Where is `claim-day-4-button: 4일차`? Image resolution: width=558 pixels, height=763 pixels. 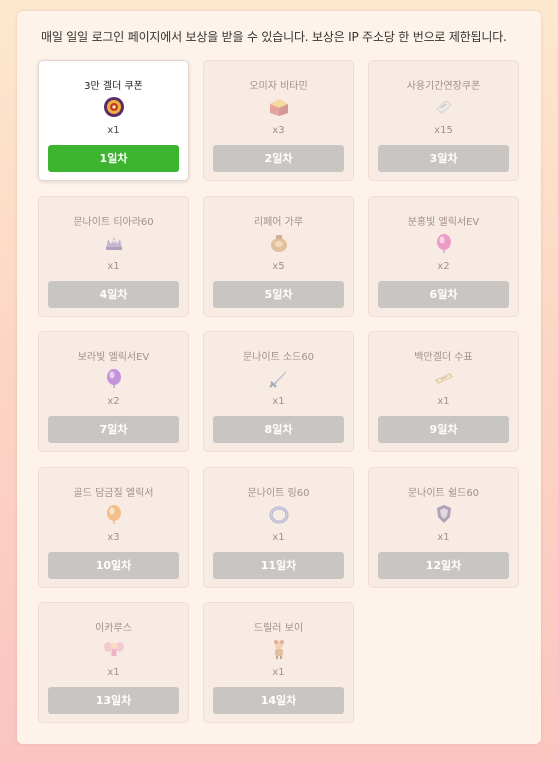
claim-day-4-button: 4일차 is located at coordinates (113, 294).